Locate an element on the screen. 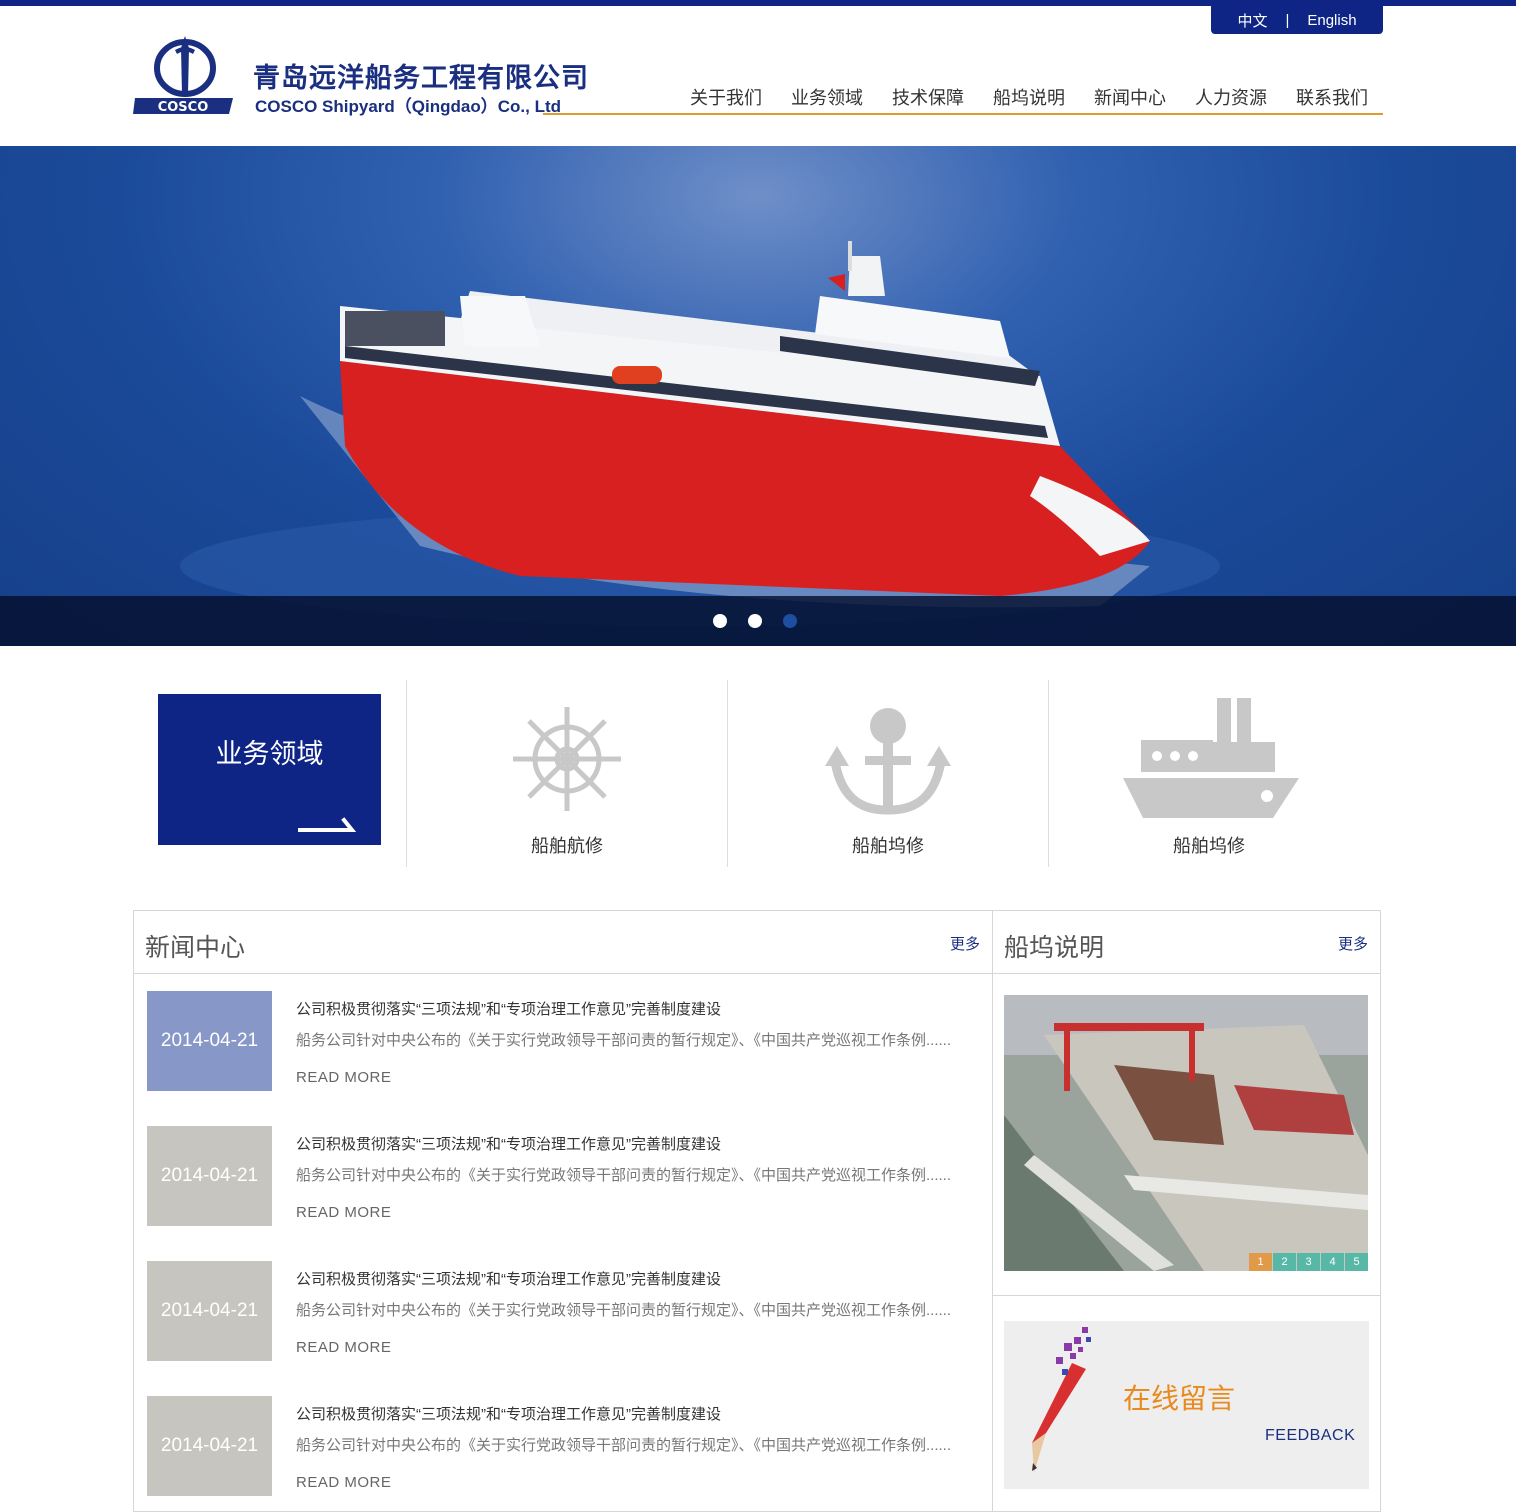 The height and width of the screenshot is (1512, 1516). lang-chinese-link: 中文 is located at coordinates (1252, 20).